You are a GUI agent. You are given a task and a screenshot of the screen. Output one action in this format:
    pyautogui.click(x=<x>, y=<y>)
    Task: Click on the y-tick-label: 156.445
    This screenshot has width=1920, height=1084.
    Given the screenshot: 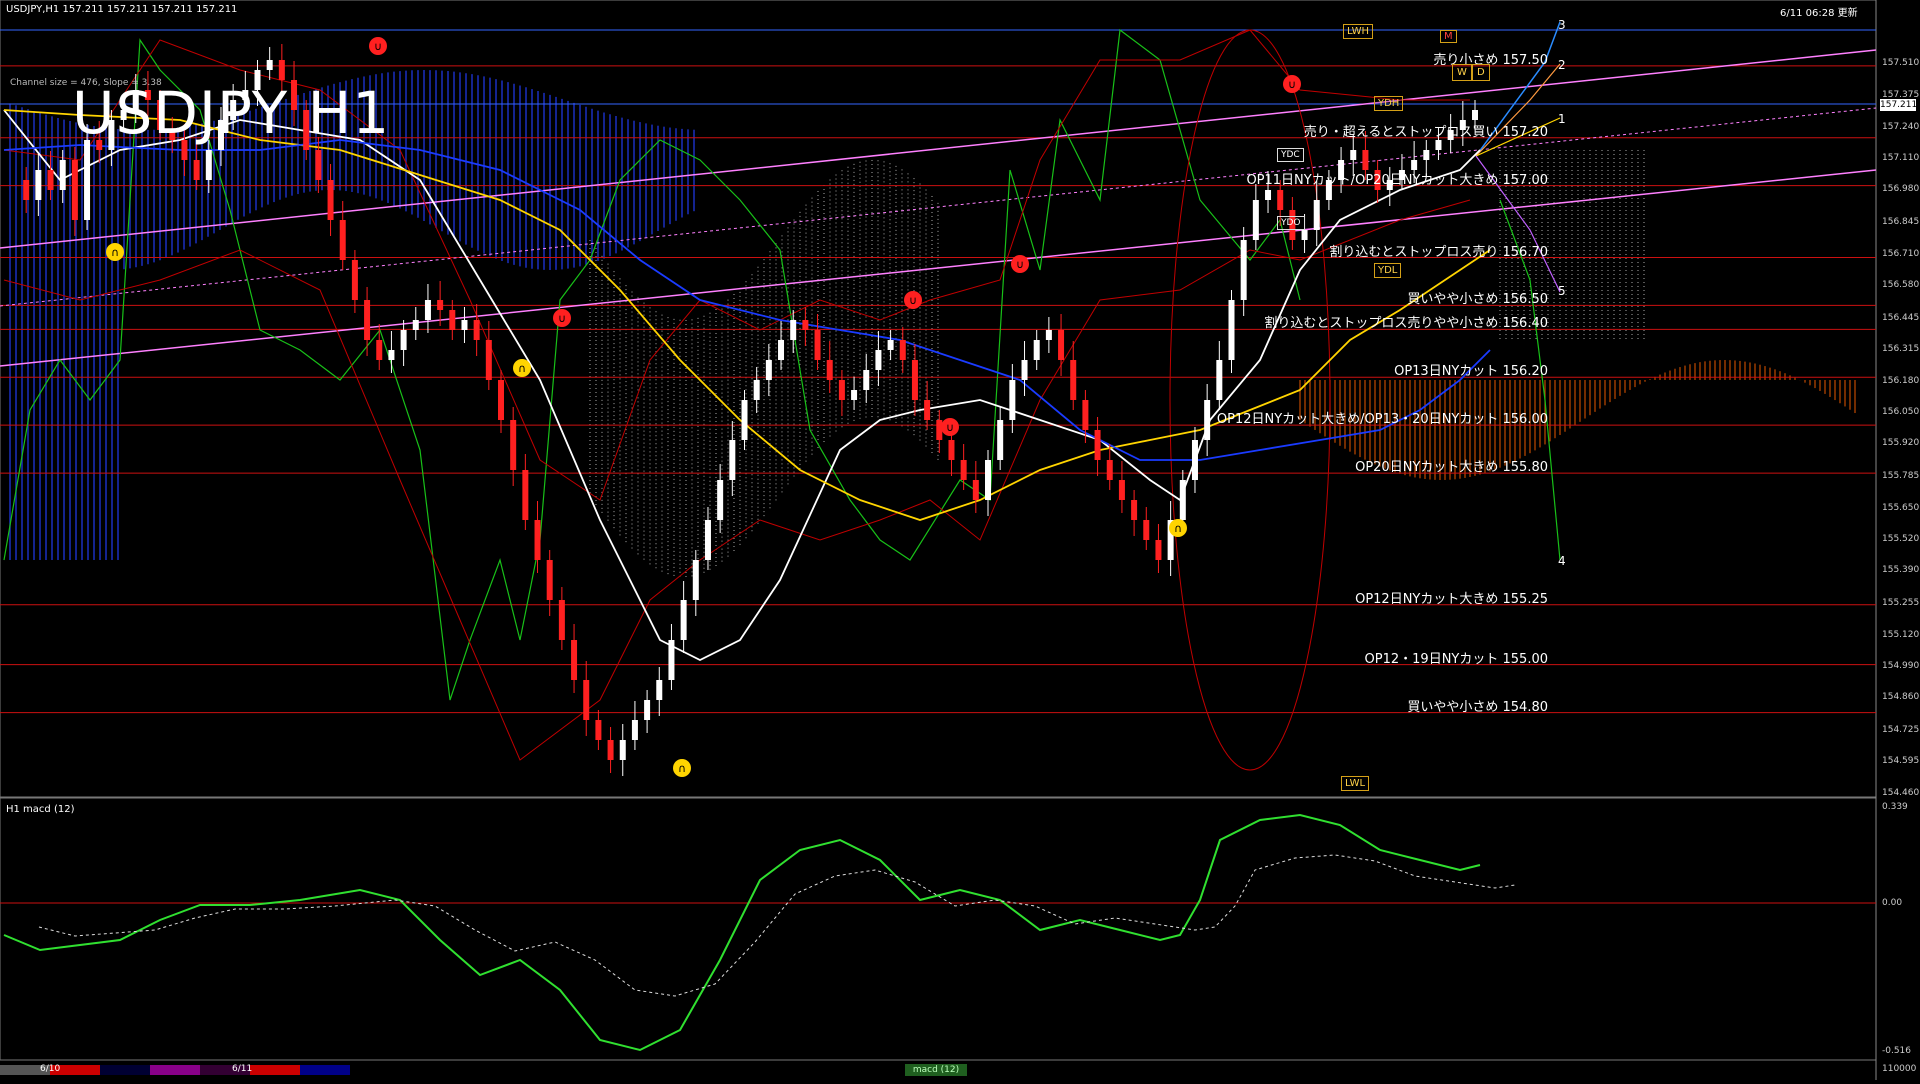 What is the action you would take?
    pyautogui.click(x=1901, y=317)
    